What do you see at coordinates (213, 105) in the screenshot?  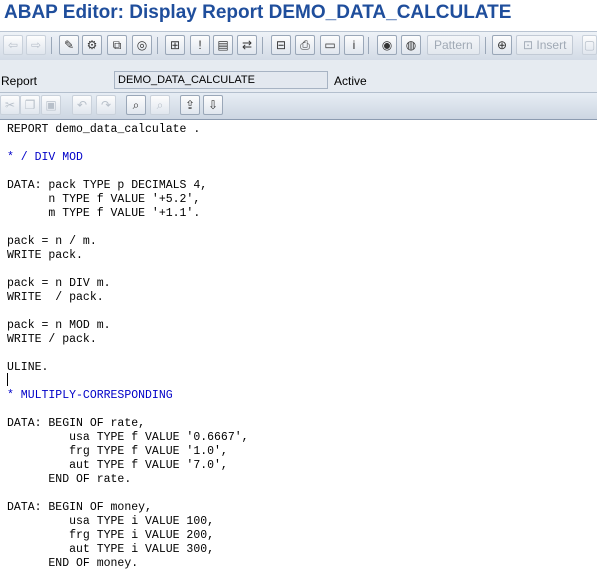 I see `download-icon: ⇩` at bounding box center [213, 105].